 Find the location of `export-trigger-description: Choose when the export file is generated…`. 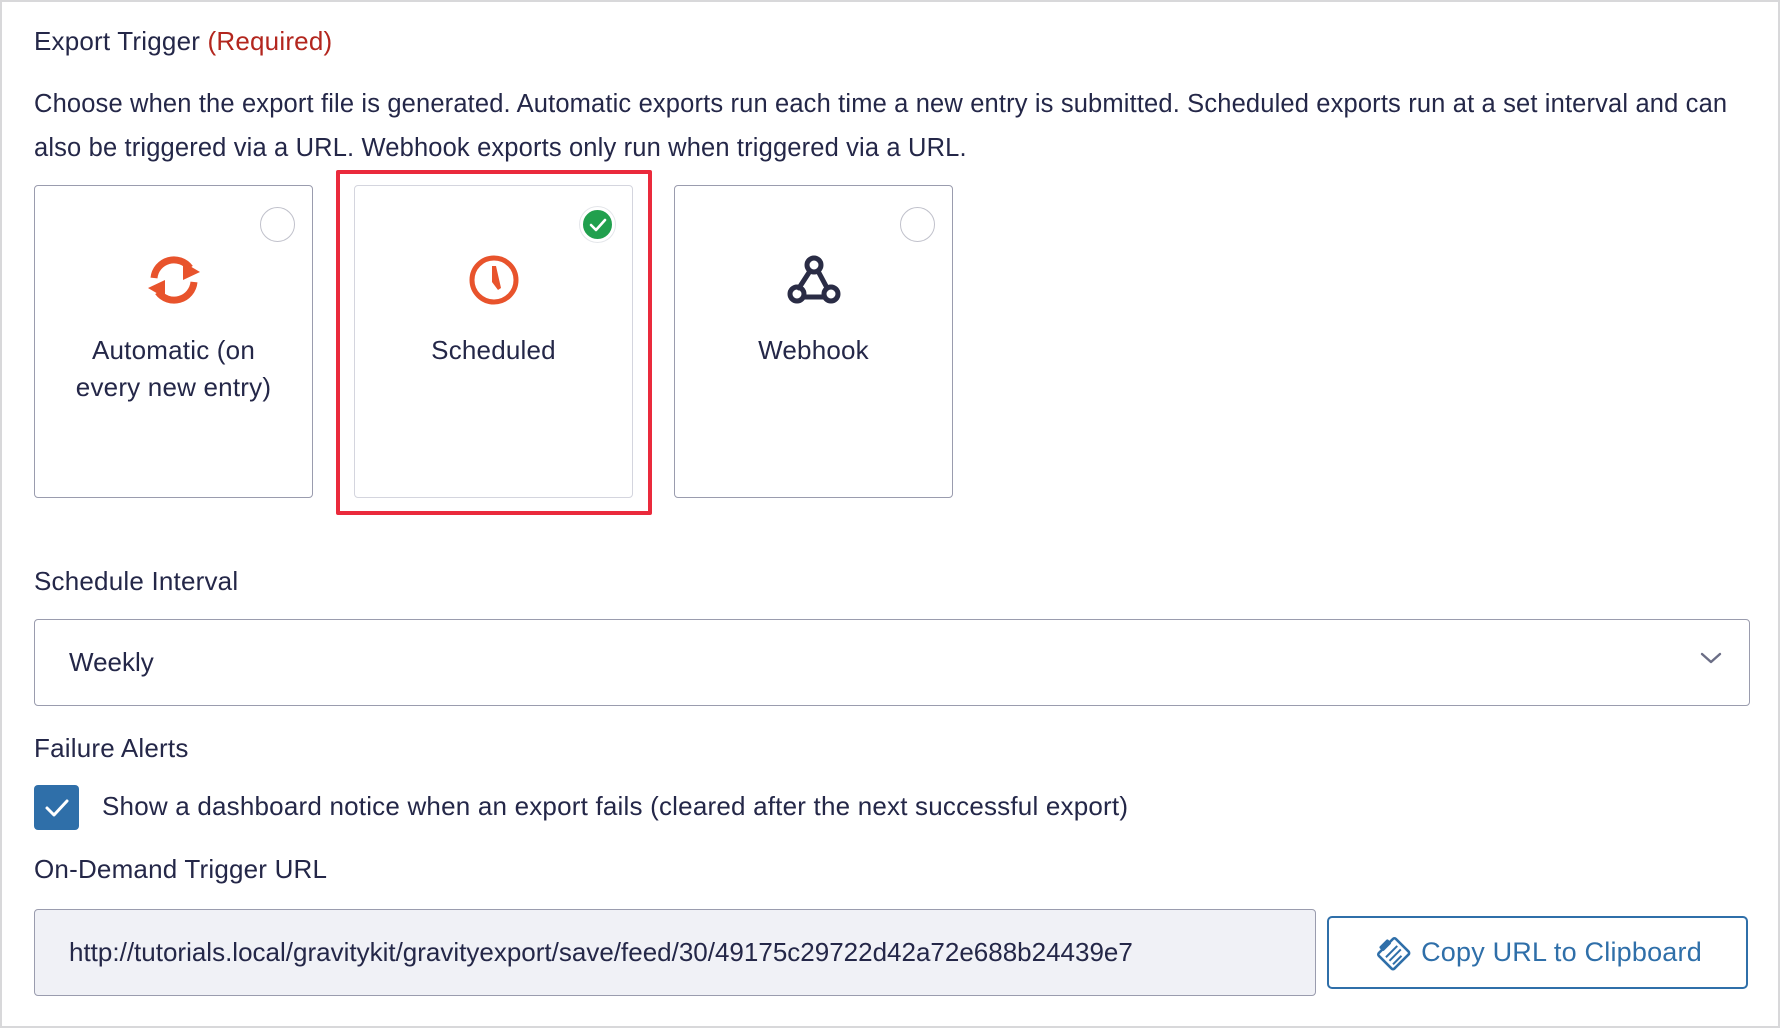

export-trigger-description: Choose when the export file is generated… is located at coordinates (881, 126).